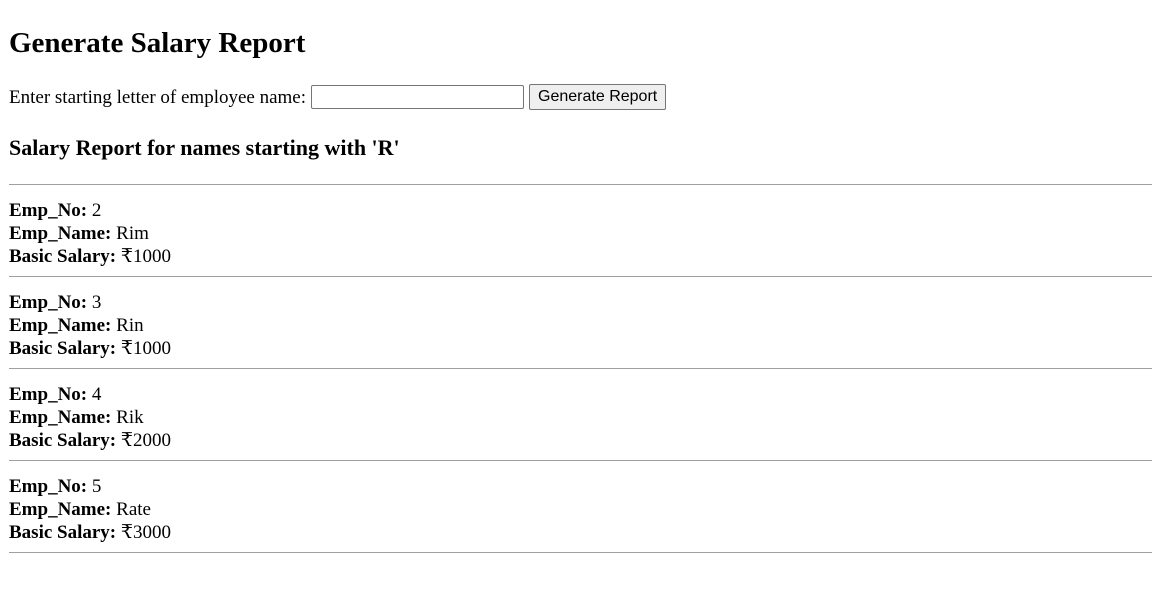  Describe the element at coordinates (580, 509) in the screenshot. I see `emp-name-line: Emp_Name: Rate` at that location.